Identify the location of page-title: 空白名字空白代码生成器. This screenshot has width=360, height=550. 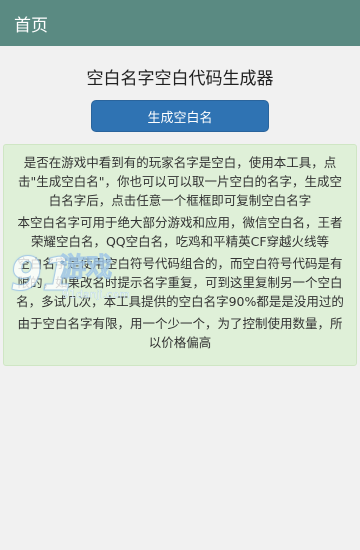
(180, 79).